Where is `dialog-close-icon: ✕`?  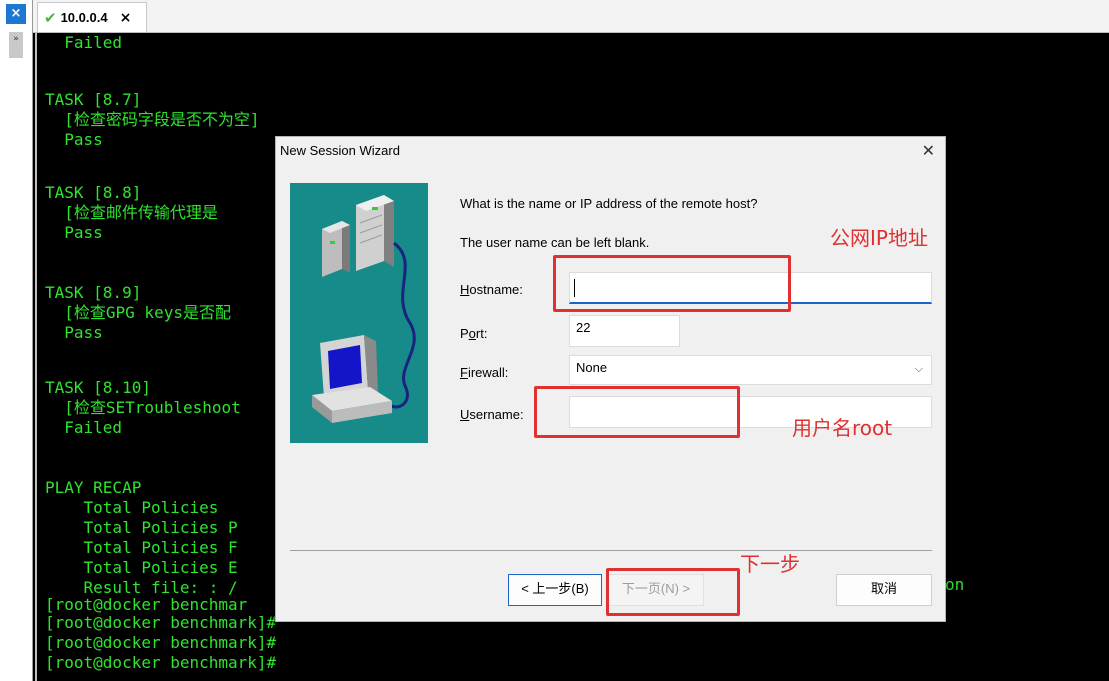 dialog-close-icon: ✕ is located at coordinates (928, 150).